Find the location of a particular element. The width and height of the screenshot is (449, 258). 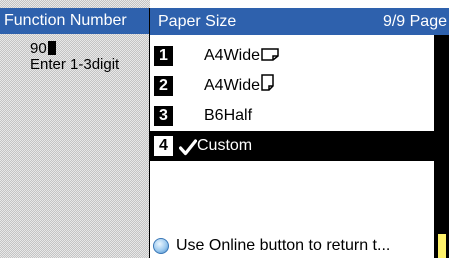

option-number-badge: 4 is located at coordinates (163, 146).